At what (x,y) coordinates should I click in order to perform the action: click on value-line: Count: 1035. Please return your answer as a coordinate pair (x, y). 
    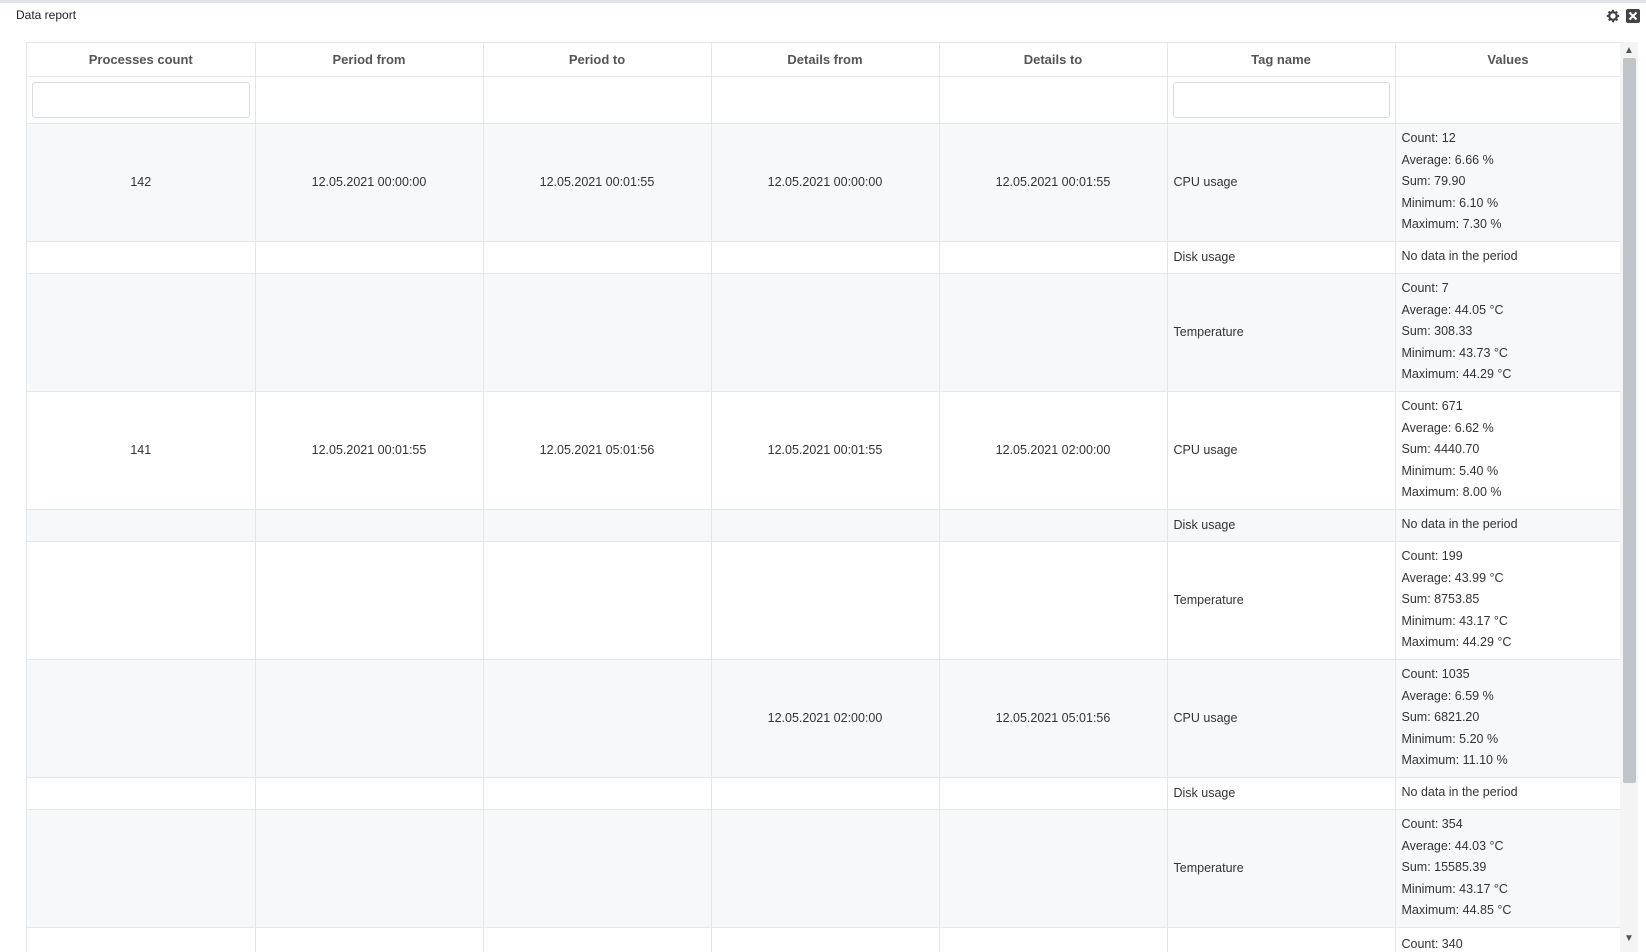
    Looking at the image, I should click on (1435, 674).